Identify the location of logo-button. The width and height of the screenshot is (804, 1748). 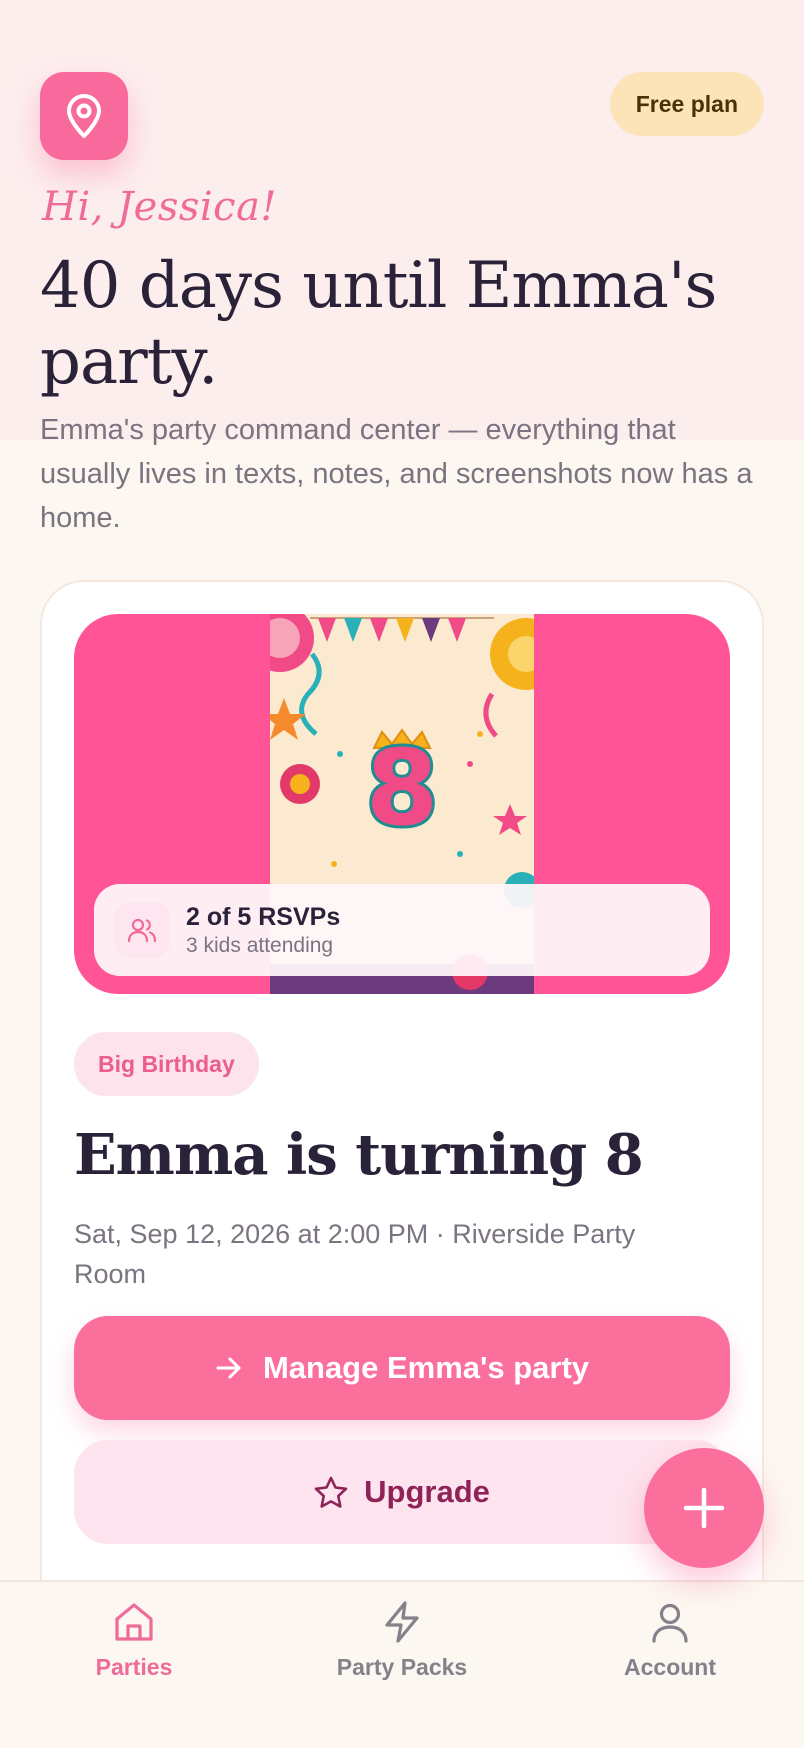
(84, 116).